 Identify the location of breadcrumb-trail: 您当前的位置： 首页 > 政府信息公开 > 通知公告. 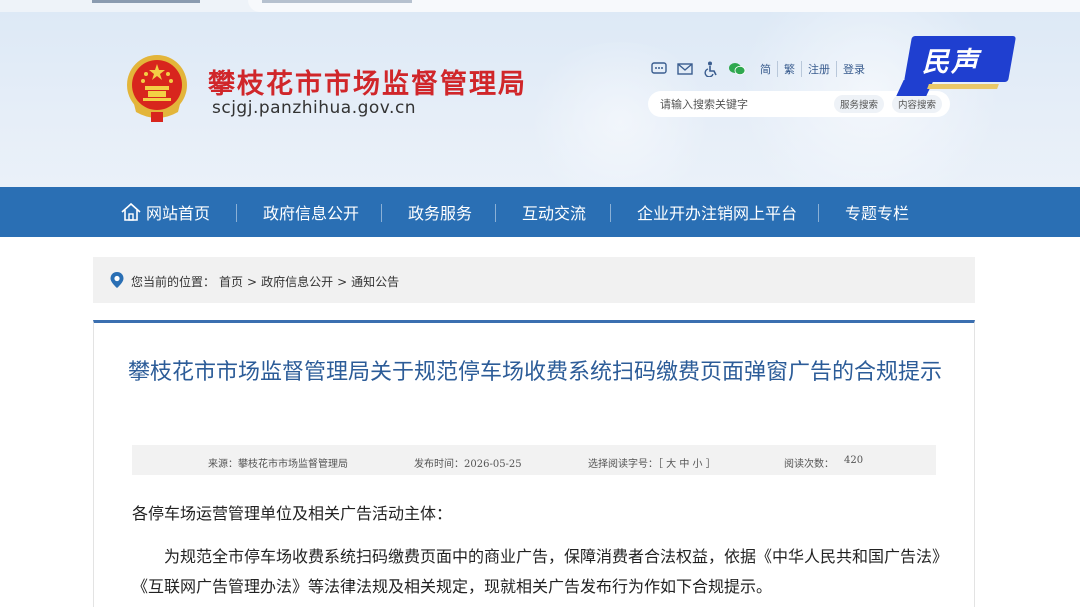
(267, 281).